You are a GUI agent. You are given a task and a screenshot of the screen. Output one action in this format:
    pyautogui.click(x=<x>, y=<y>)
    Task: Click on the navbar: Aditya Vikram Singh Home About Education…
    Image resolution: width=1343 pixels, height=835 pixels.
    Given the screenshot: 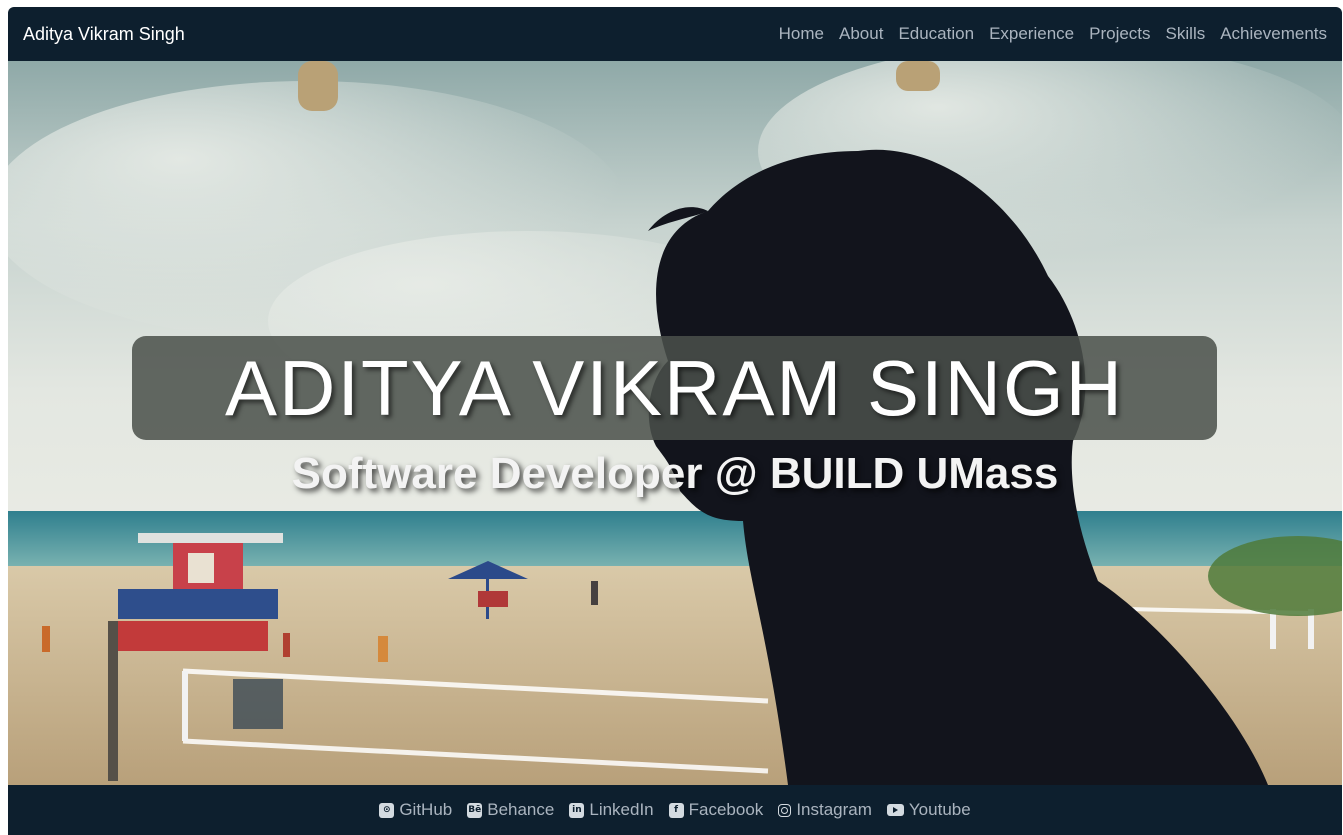 What is the action you would take?
    pyautogui.click(x=675, y=34)
    